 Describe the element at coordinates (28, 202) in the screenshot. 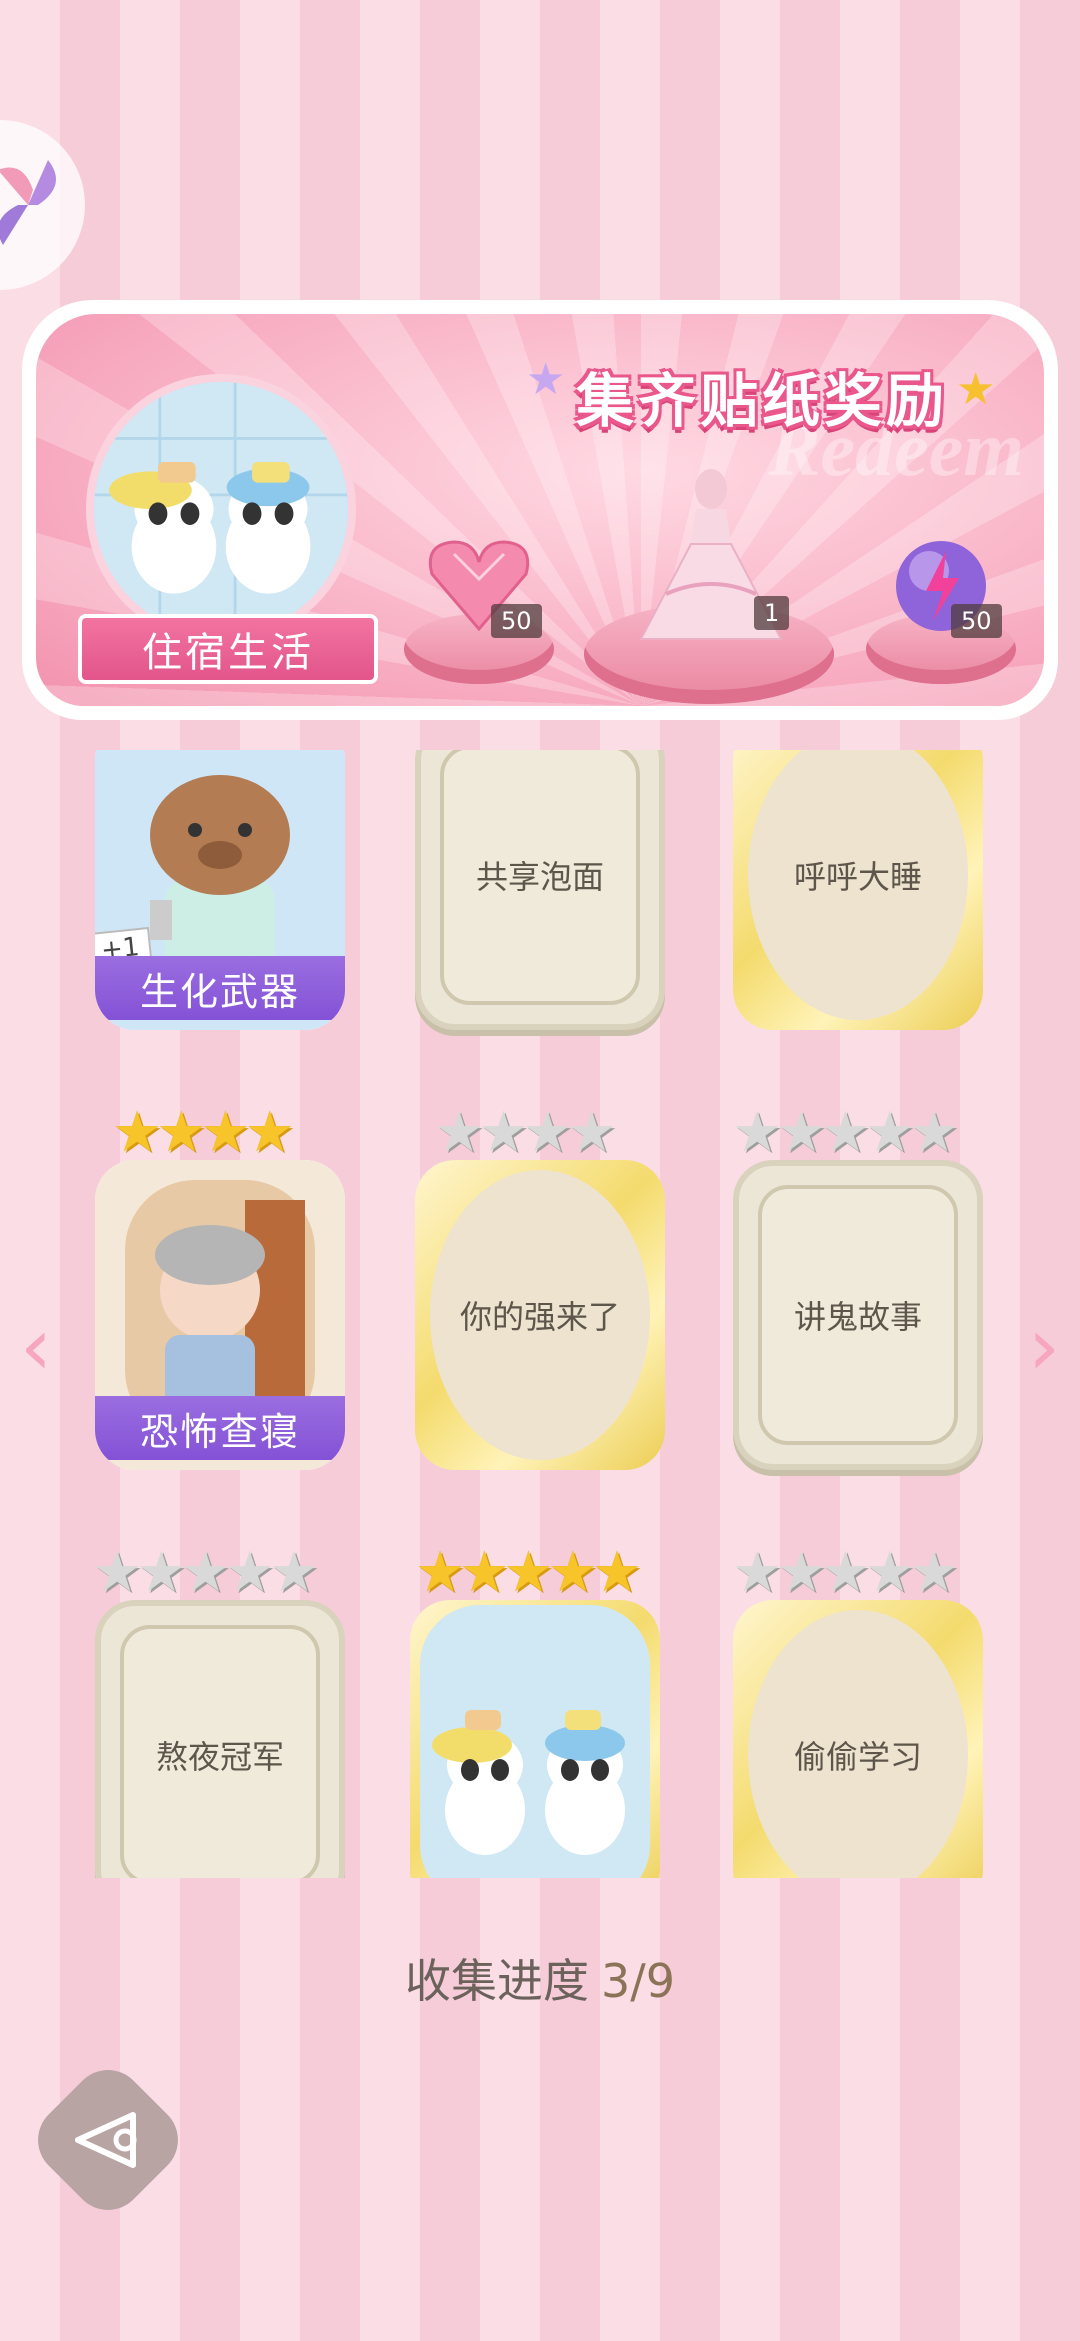

I see `fan-icon` at that location.